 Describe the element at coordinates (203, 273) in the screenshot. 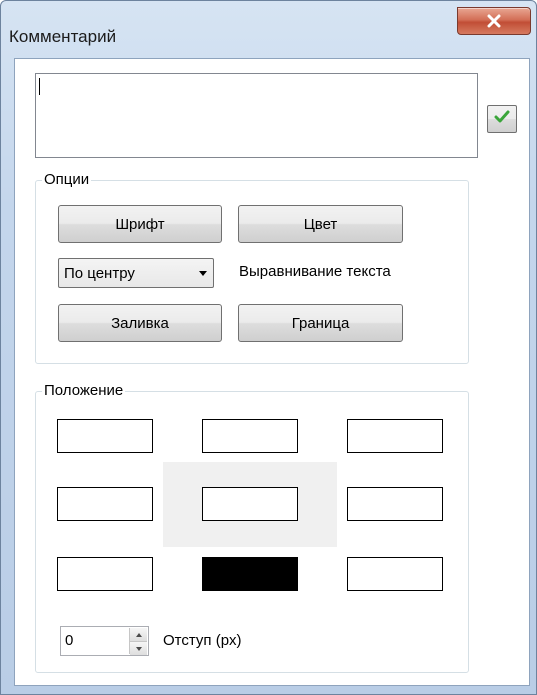

I see `chevron-down-icon` at that location.